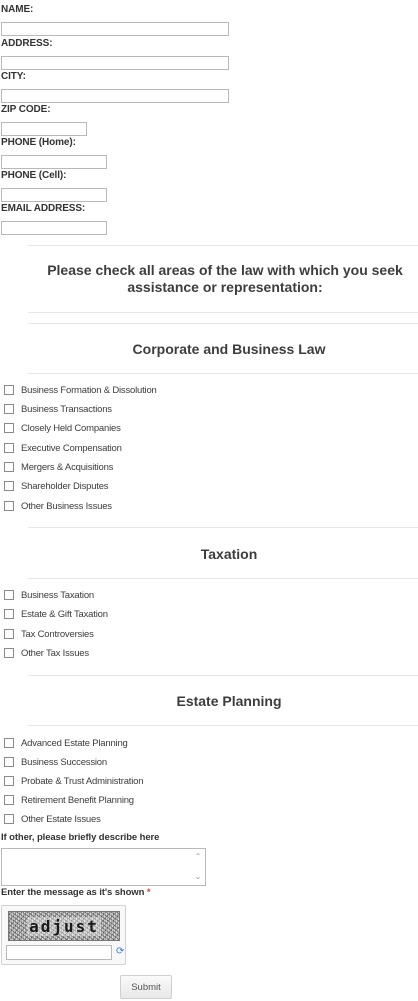 Image resolution: width=418 pixels, height=1001 pixels. I want to click on refresh-icon: ⟳, so click(121, 952).